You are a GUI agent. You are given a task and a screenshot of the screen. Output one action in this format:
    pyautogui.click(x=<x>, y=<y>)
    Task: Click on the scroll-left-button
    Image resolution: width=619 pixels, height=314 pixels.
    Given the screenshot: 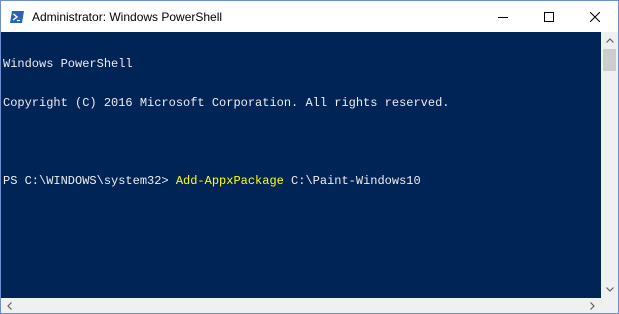 What is the action you would take?
    pyautogui.click(x=9, y=305)
    